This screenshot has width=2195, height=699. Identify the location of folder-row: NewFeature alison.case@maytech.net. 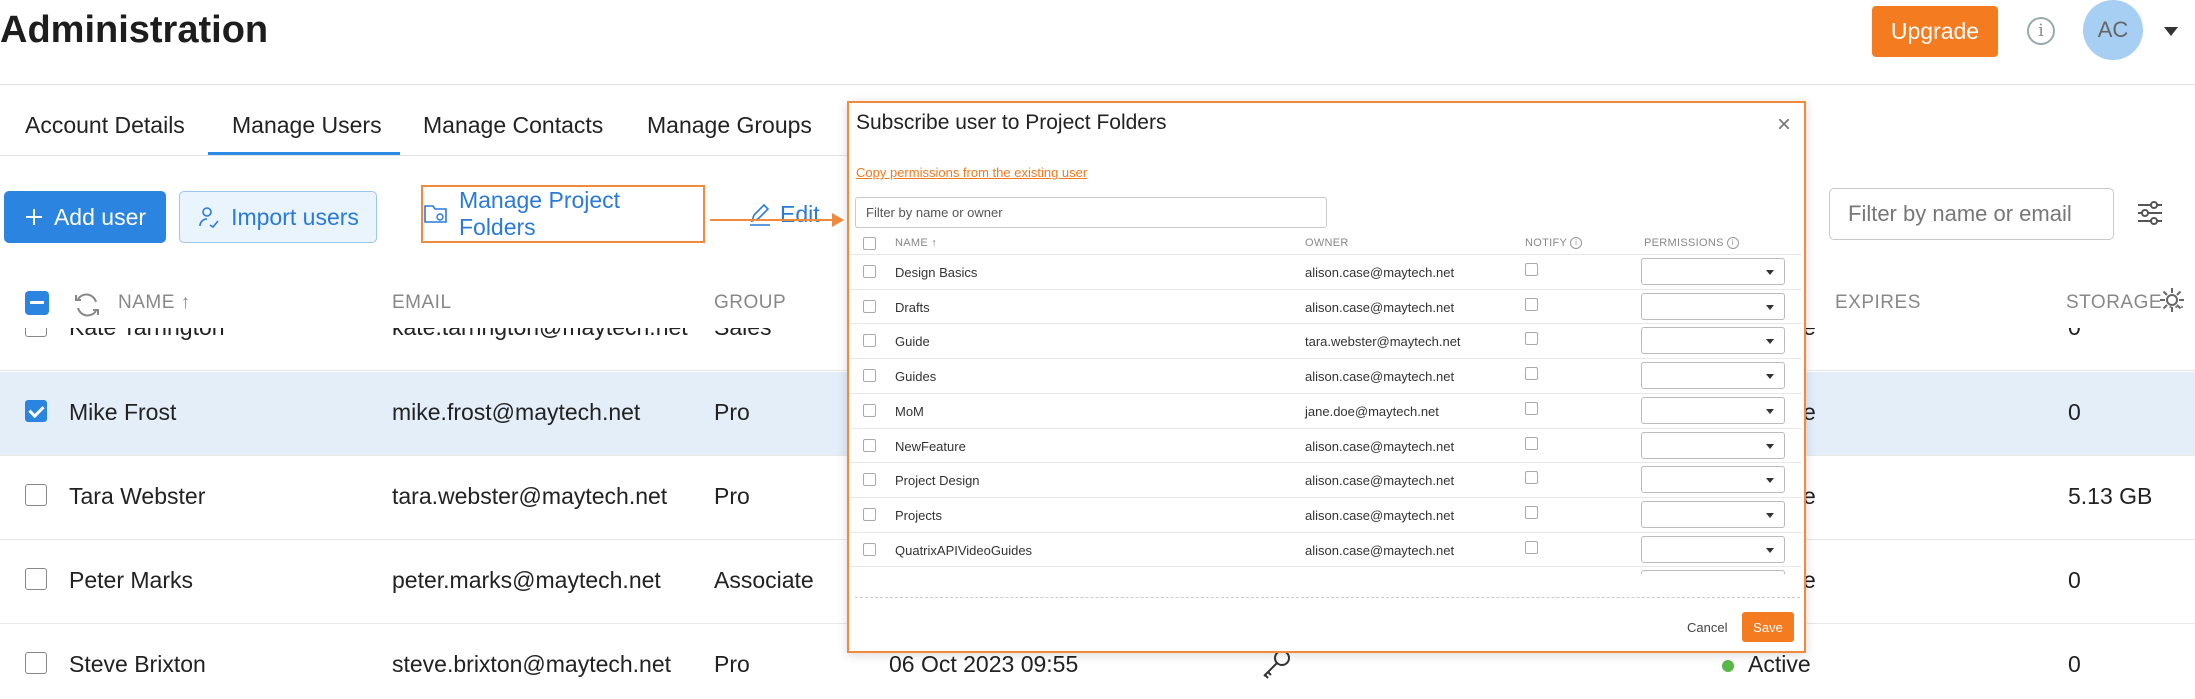
(1325, 445).